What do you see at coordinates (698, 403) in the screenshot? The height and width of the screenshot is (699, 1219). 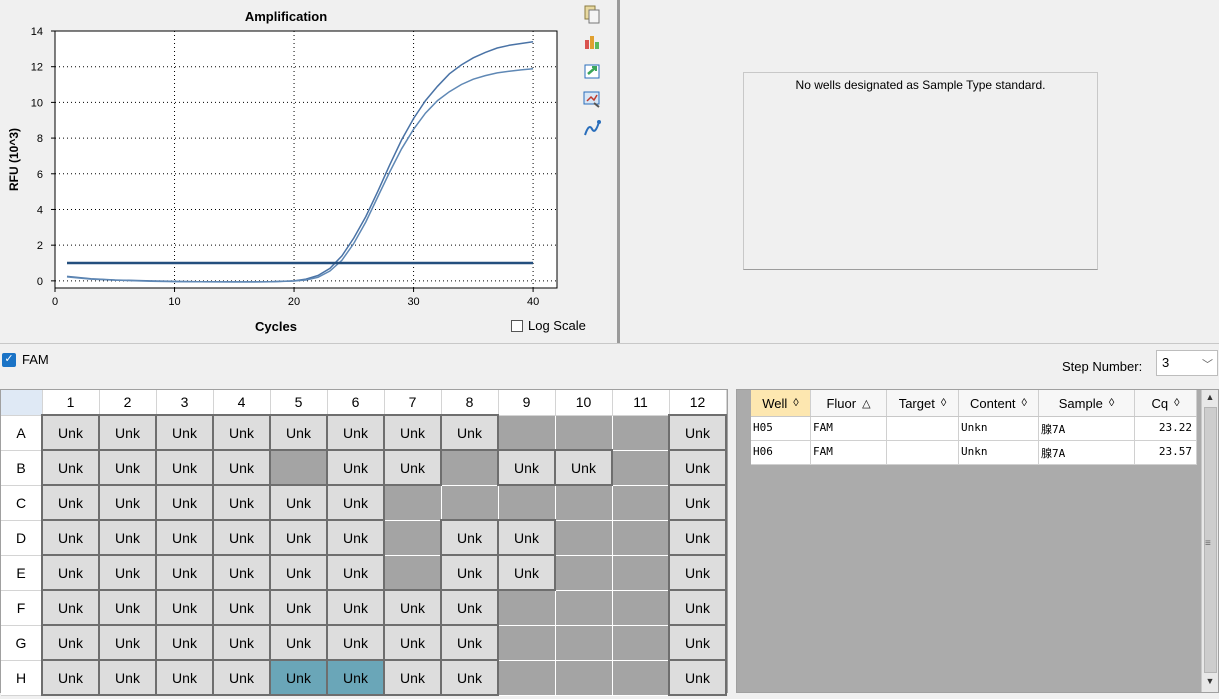 I see `plate-column-header: 12` at bounding box center [698, 403].